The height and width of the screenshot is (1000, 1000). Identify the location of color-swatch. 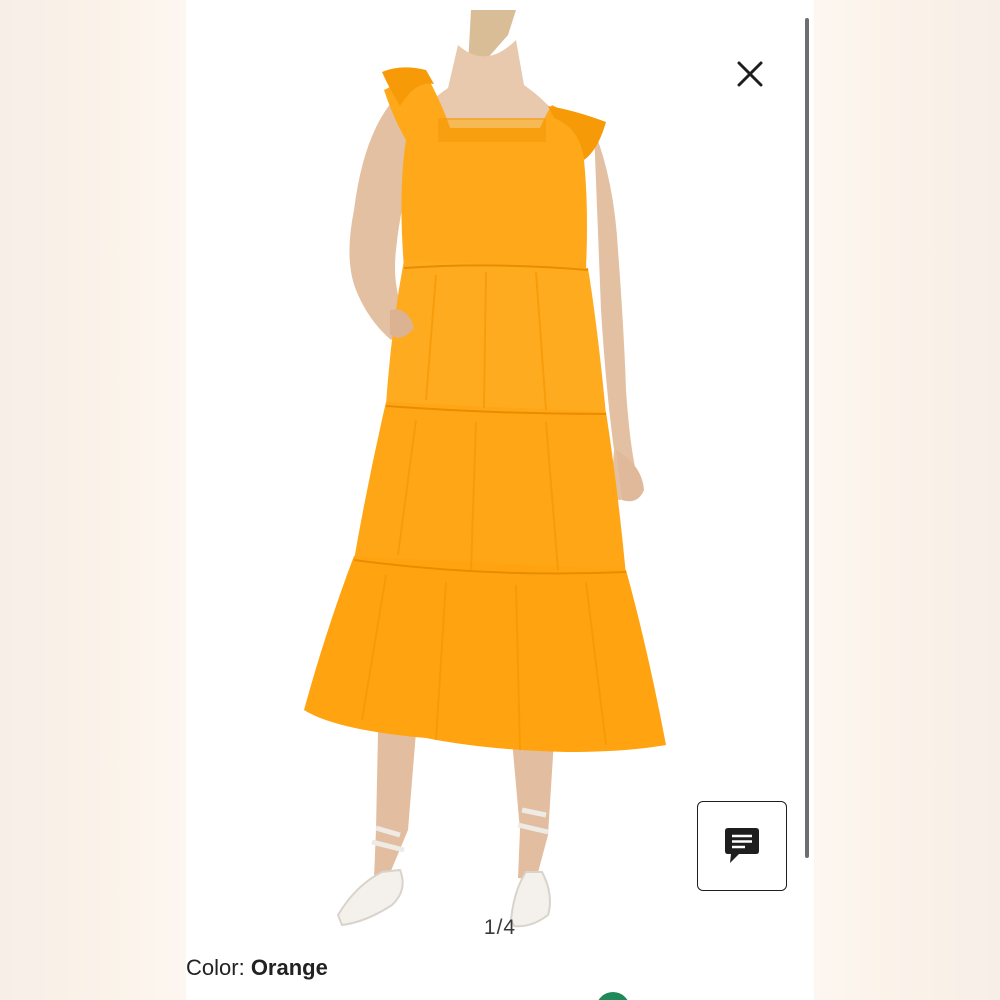
(613, 996).